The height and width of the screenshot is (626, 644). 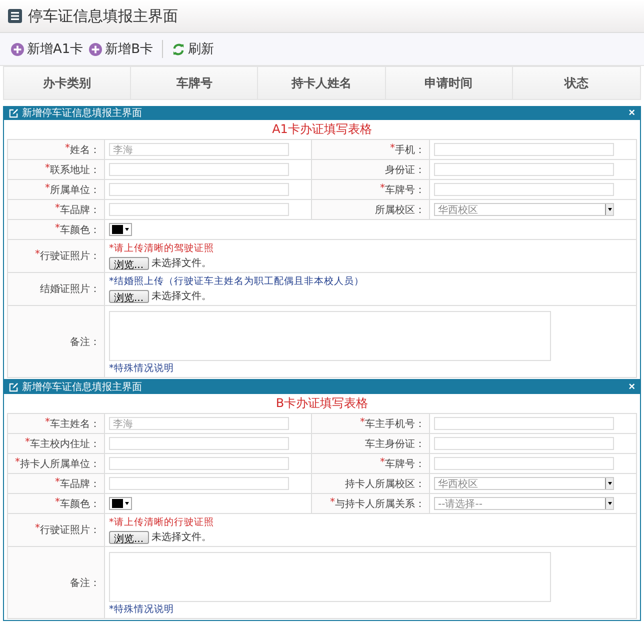 I want to click on upload-hint: *结婚照上传（行驶证车主姓名为职工配偶且非本校人员）, so click(x=236, y=281).